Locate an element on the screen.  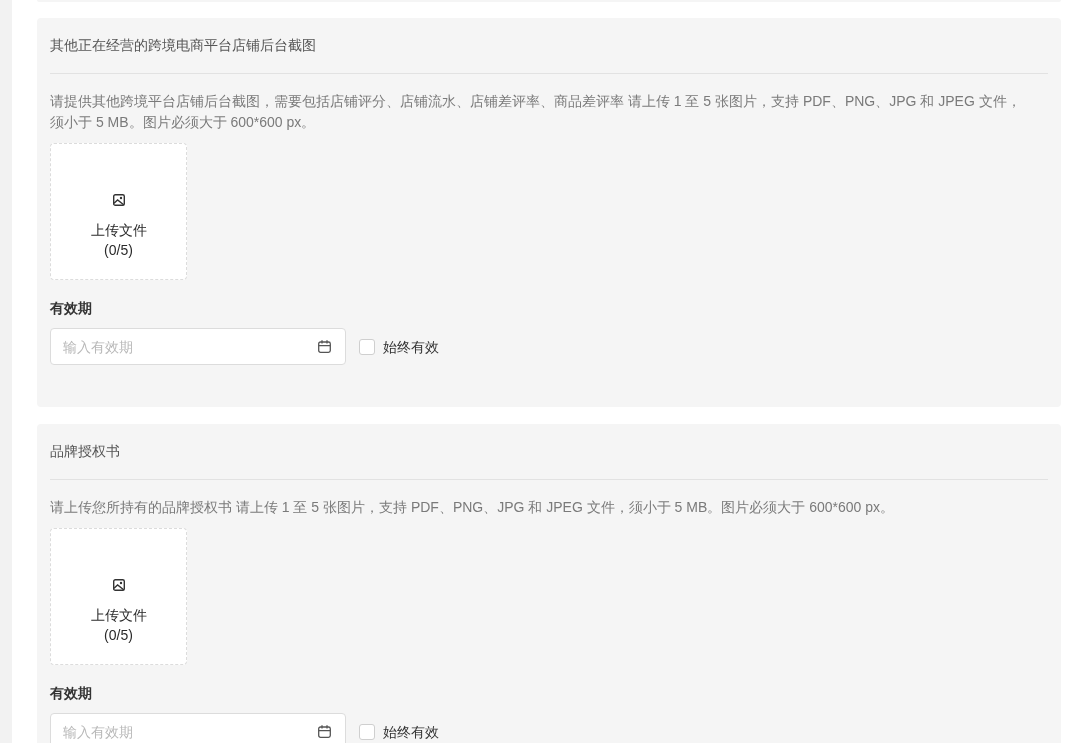
section-title: 品牌授权书 is located at coordinates (85, 451).